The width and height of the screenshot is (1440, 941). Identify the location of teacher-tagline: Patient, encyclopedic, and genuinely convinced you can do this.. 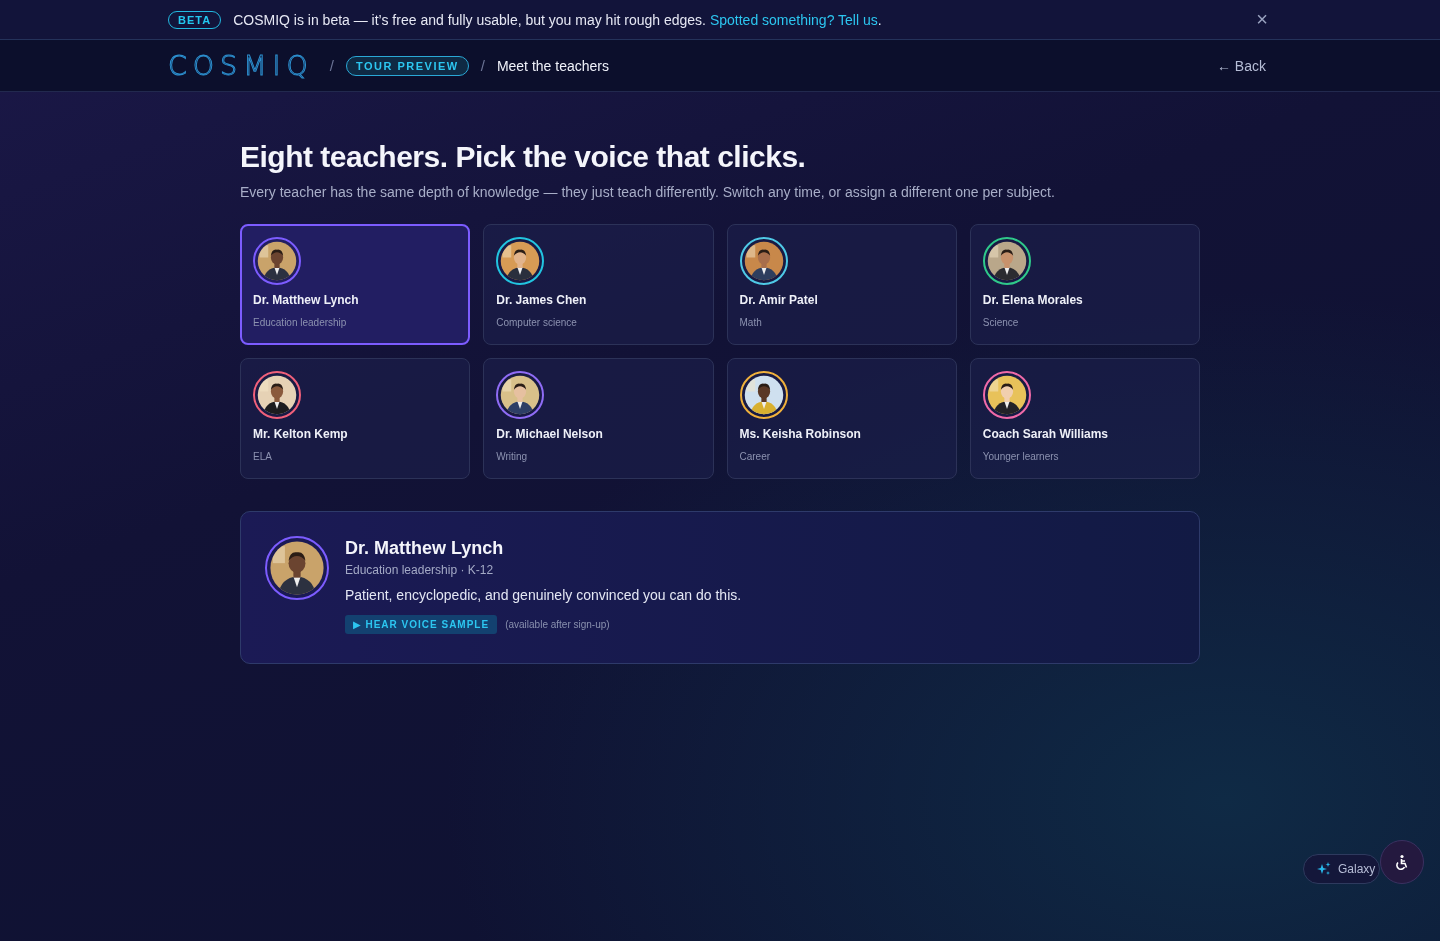
(543, 595).